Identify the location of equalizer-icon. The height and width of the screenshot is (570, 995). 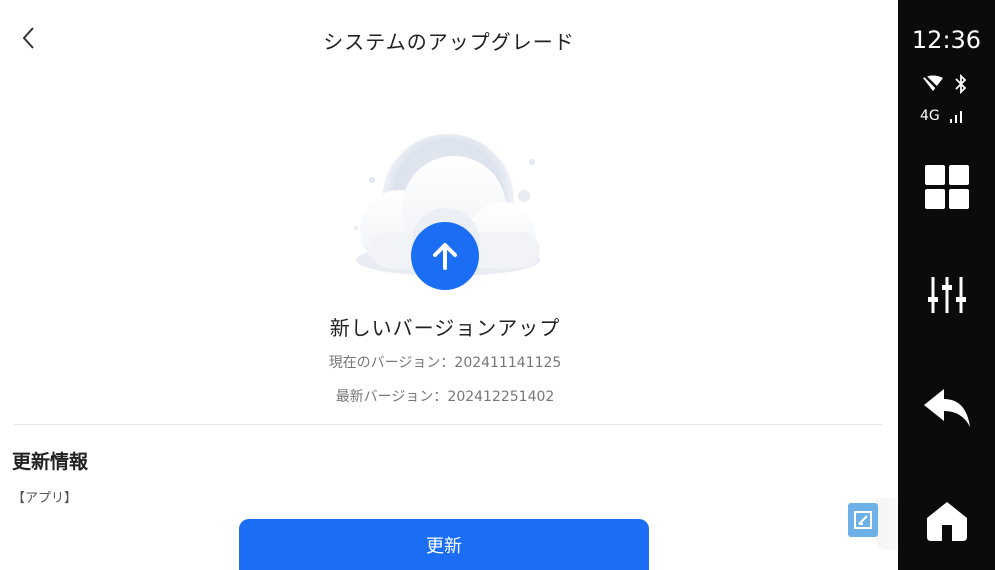
(946, 295).